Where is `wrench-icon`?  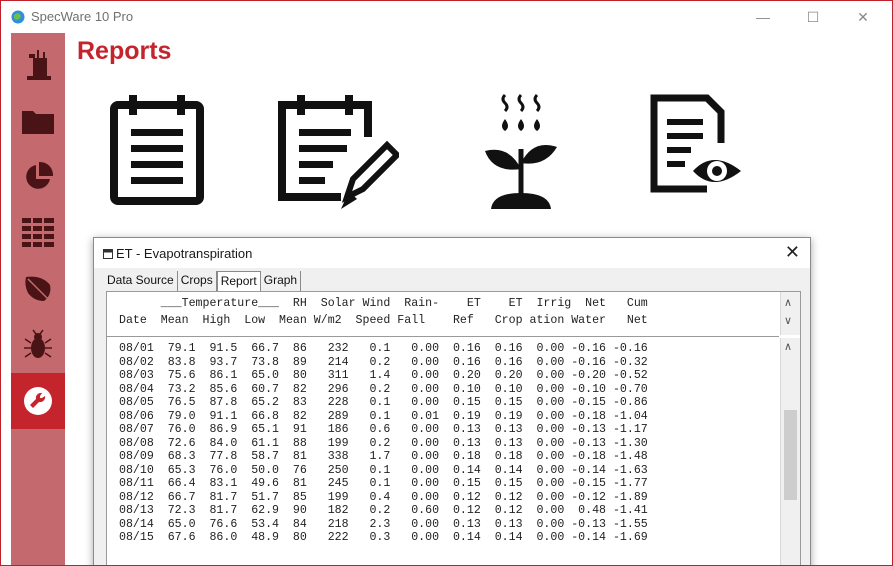 wrench-icon is located at coordinates (38, 401).